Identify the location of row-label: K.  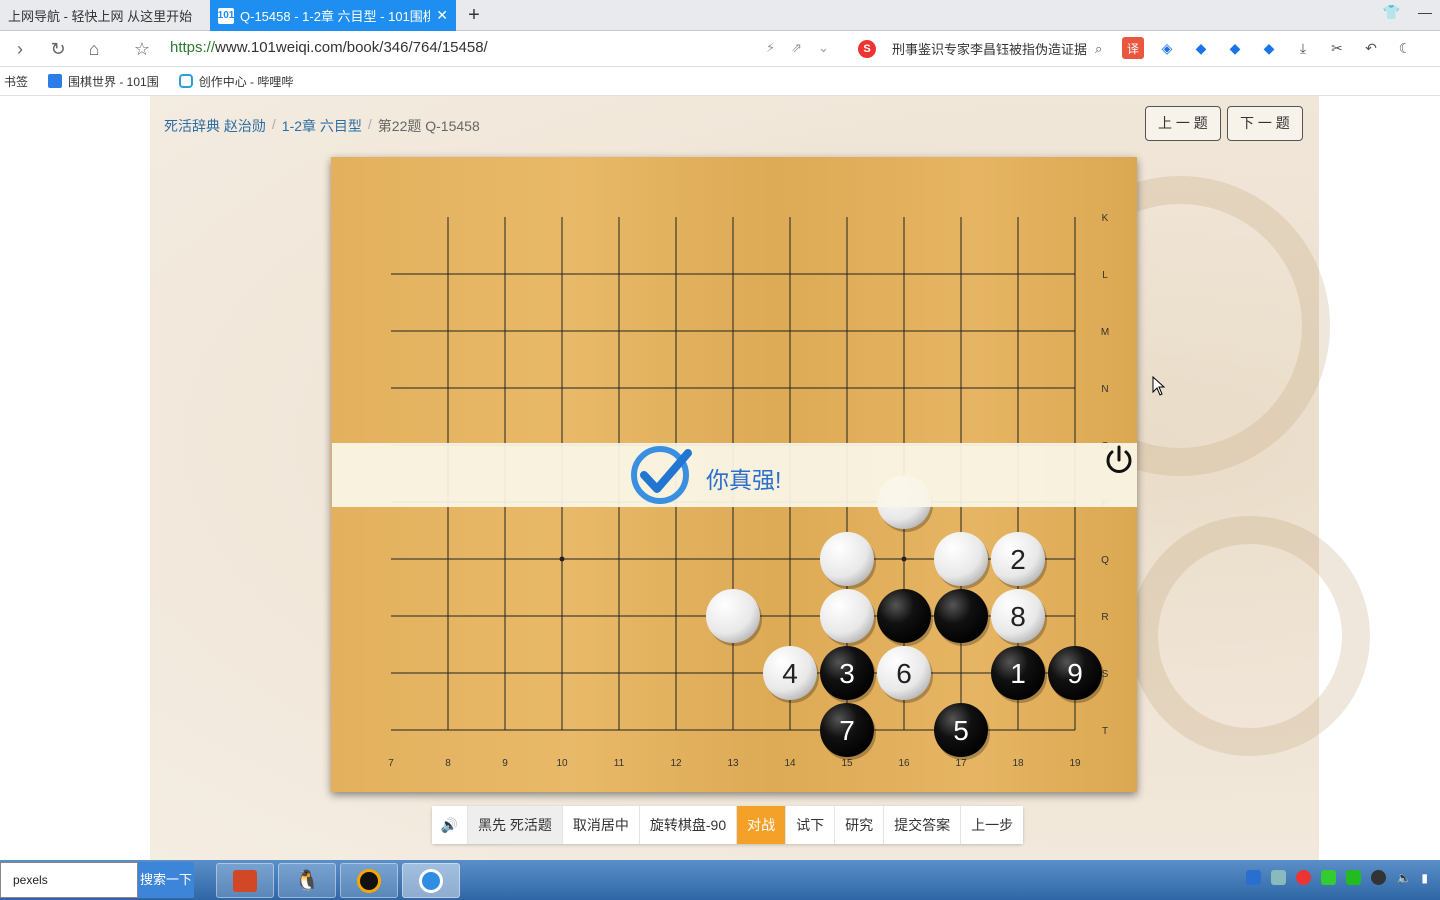
(1105, 218).